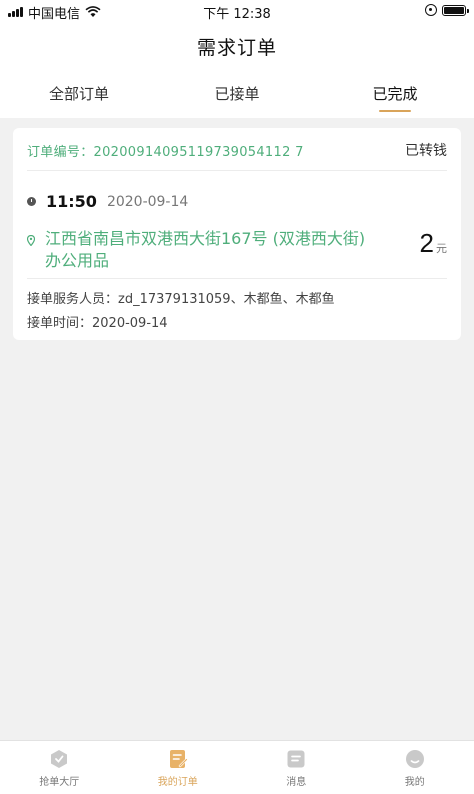 The width and height of the screenshot is (474, 794). Describe the element at coordinates (455, 10) in the screenshot. I see `battery-icon` at that location.